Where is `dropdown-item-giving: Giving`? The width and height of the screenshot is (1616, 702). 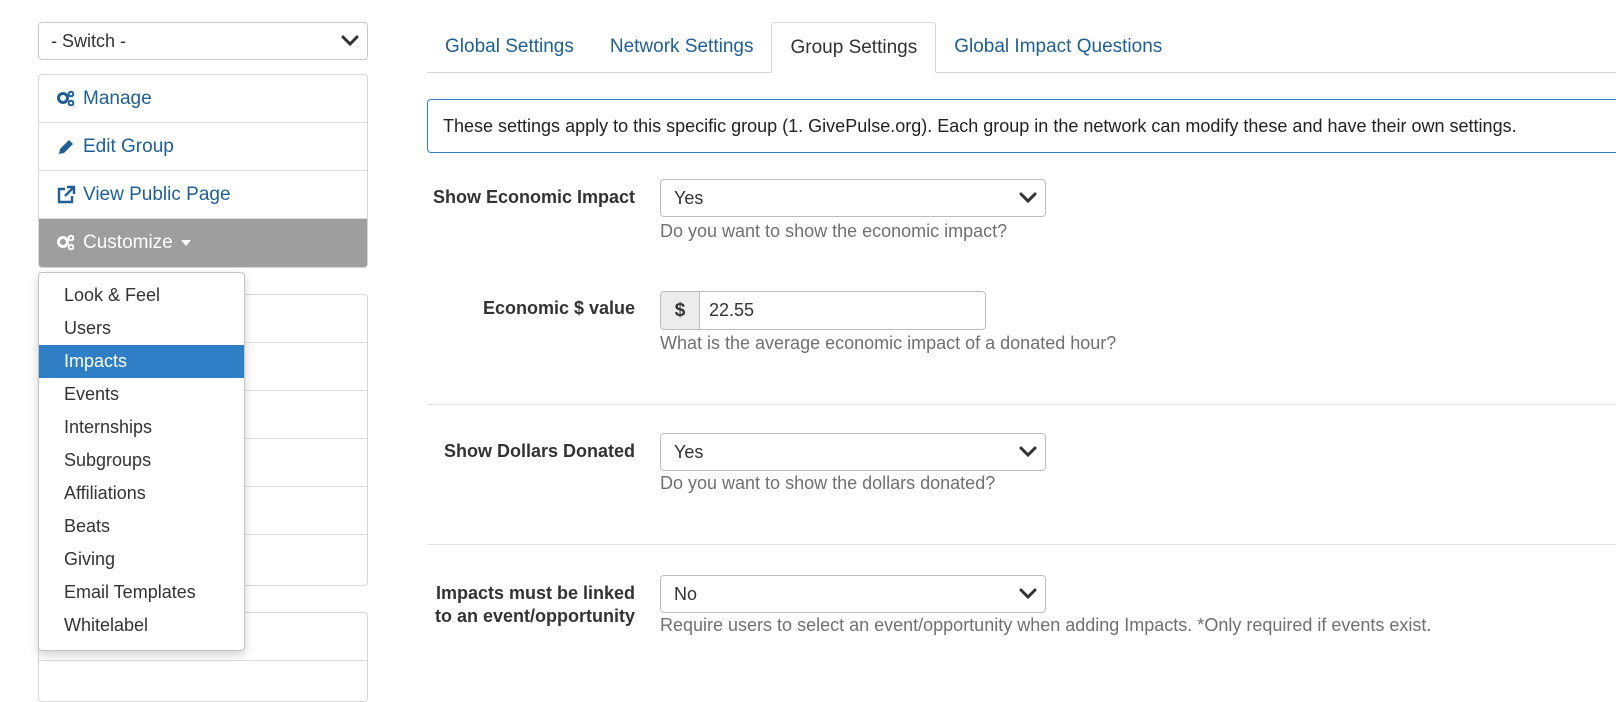
dropdown-item-giving: Giving is located at coordinates (141, 559).